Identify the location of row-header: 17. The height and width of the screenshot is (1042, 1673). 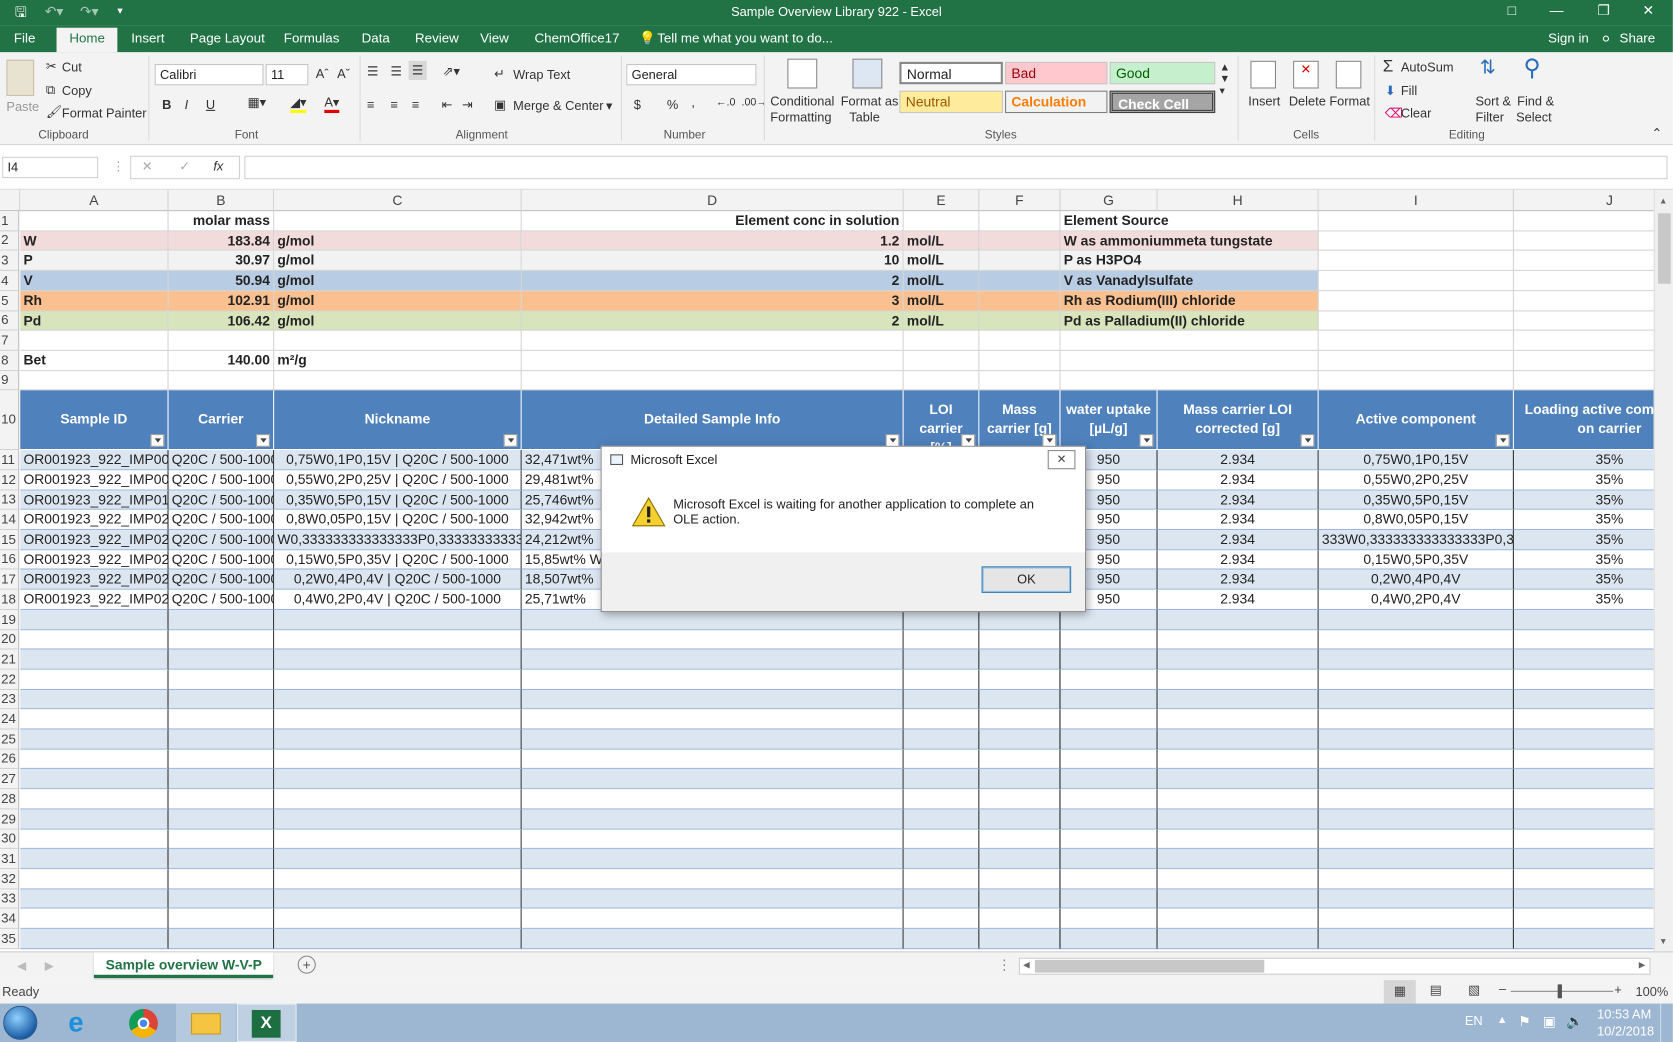
(10, 579).